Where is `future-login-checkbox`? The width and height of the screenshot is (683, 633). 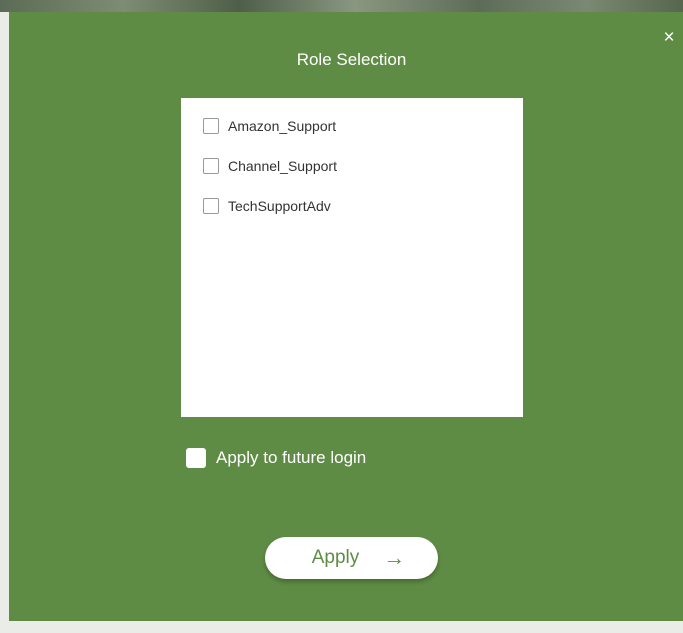 future-login-checkbox is located at coordinates (196, 458).